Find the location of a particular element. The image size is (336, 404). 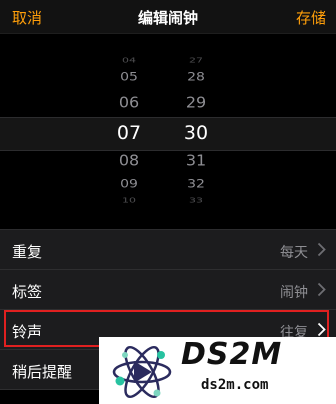

hour-option: 05 is located at coordinates (129, 77).